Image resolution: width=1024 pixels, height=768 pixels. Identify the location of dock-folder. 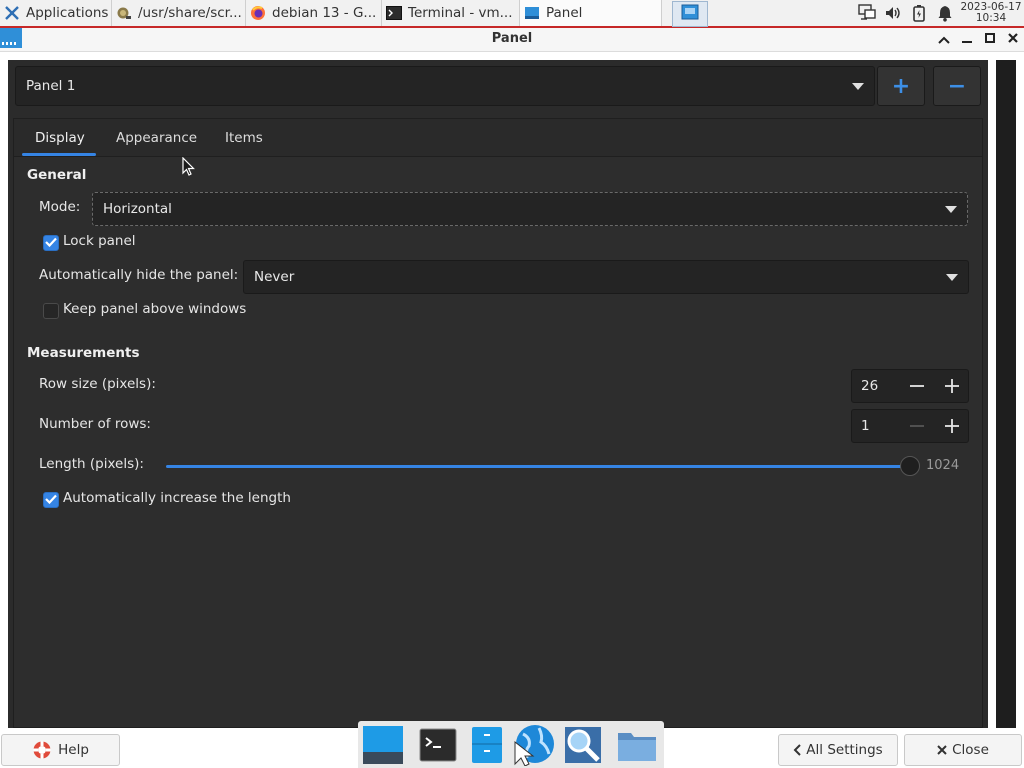
(637, 745).